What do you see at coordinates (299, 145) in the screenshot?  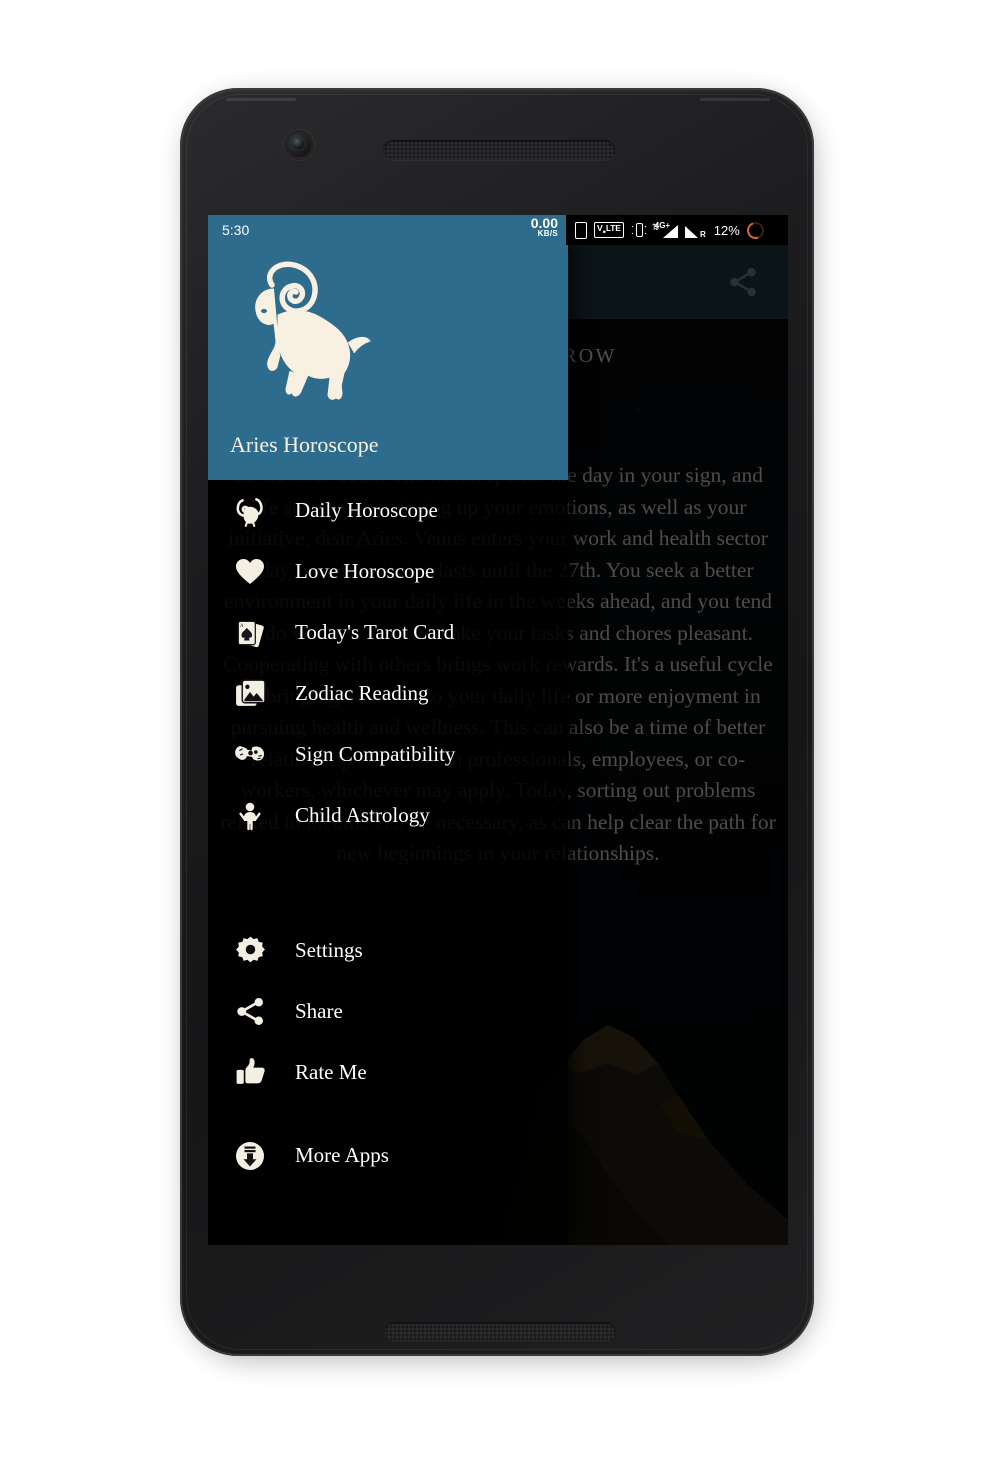 I see `front-camera` at bounding box center [299, 145].